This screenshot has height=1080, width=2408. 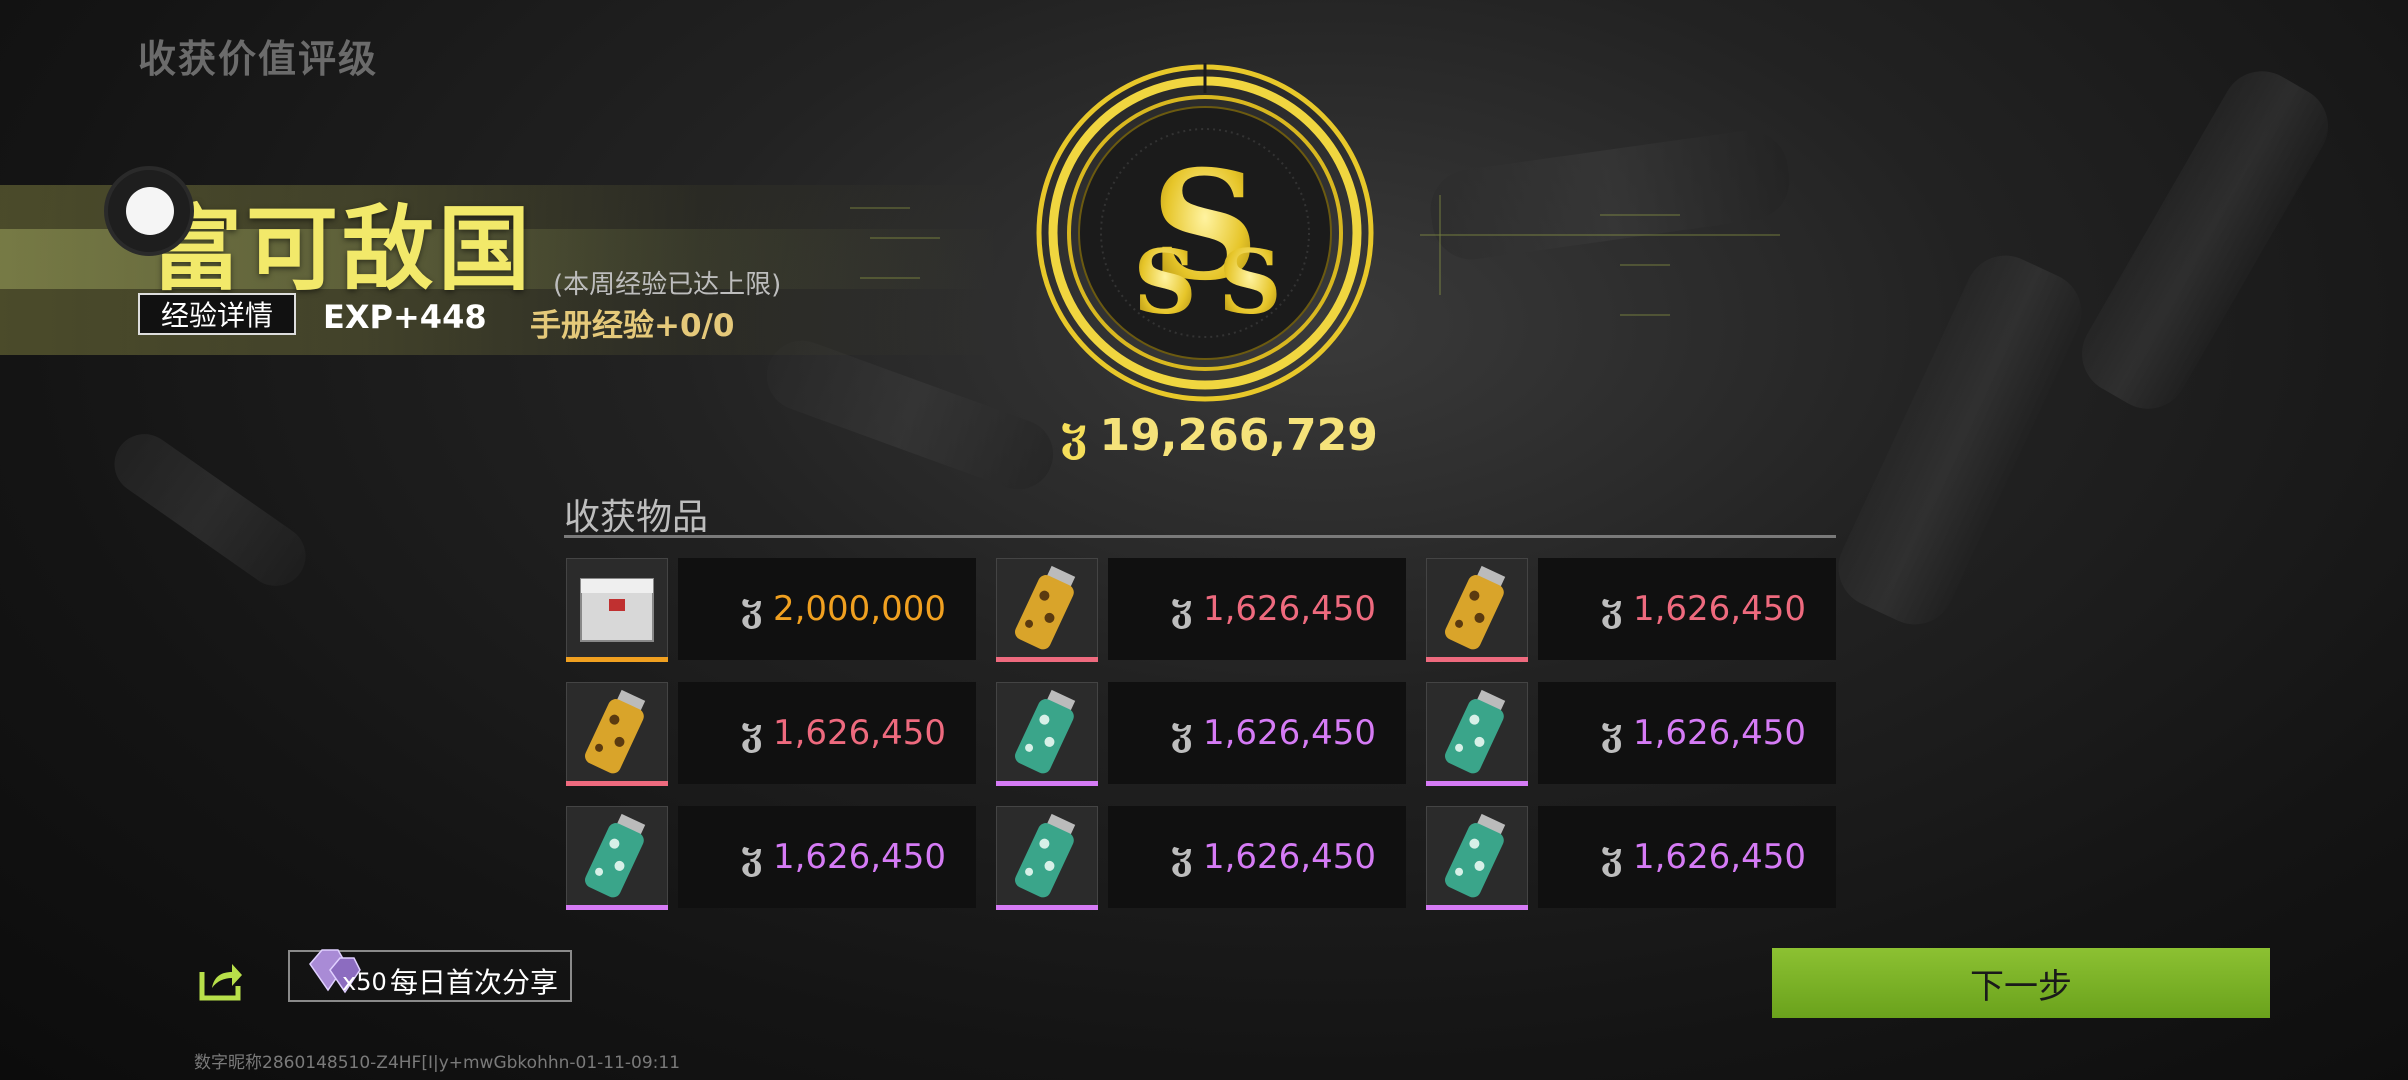 I want to click on sss-rank-medal-icon: S S S, so click(x=1205, y=232).